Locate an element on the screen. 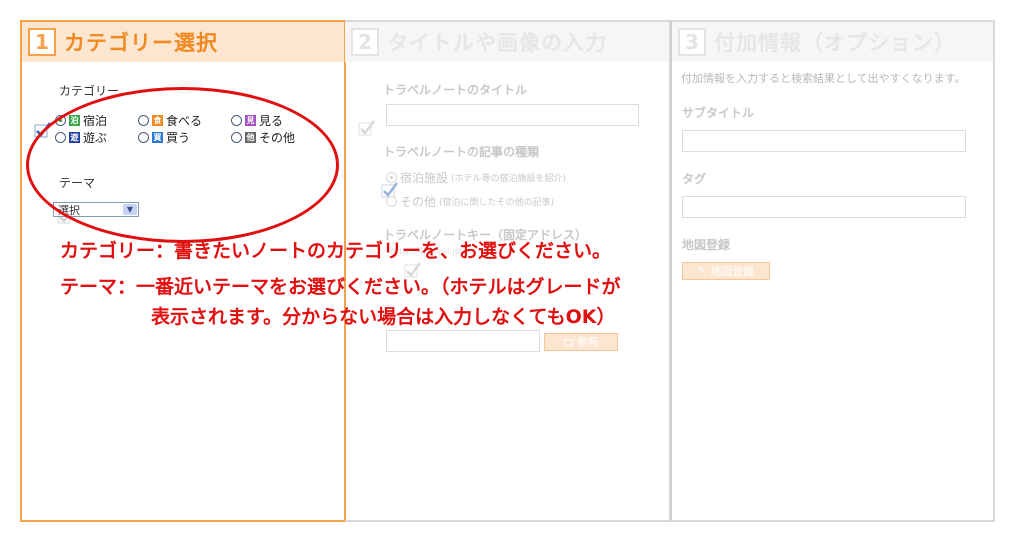 The width and height of the screenshot is (1015, 544). note-type-label: トラベルノートの記事の種類 is located at coordinates (461, 152).